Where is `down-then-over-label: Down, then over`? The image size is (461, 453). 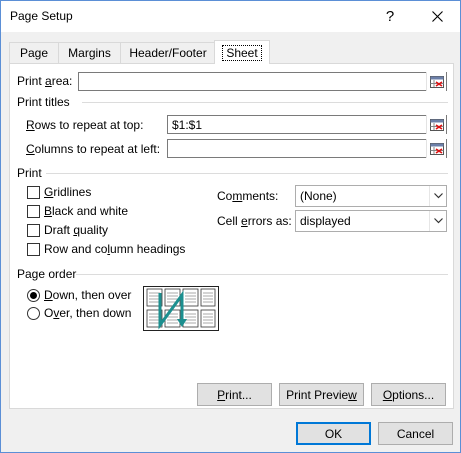
down-then-over-label: Down, then over is located at coordinates (87, 295).